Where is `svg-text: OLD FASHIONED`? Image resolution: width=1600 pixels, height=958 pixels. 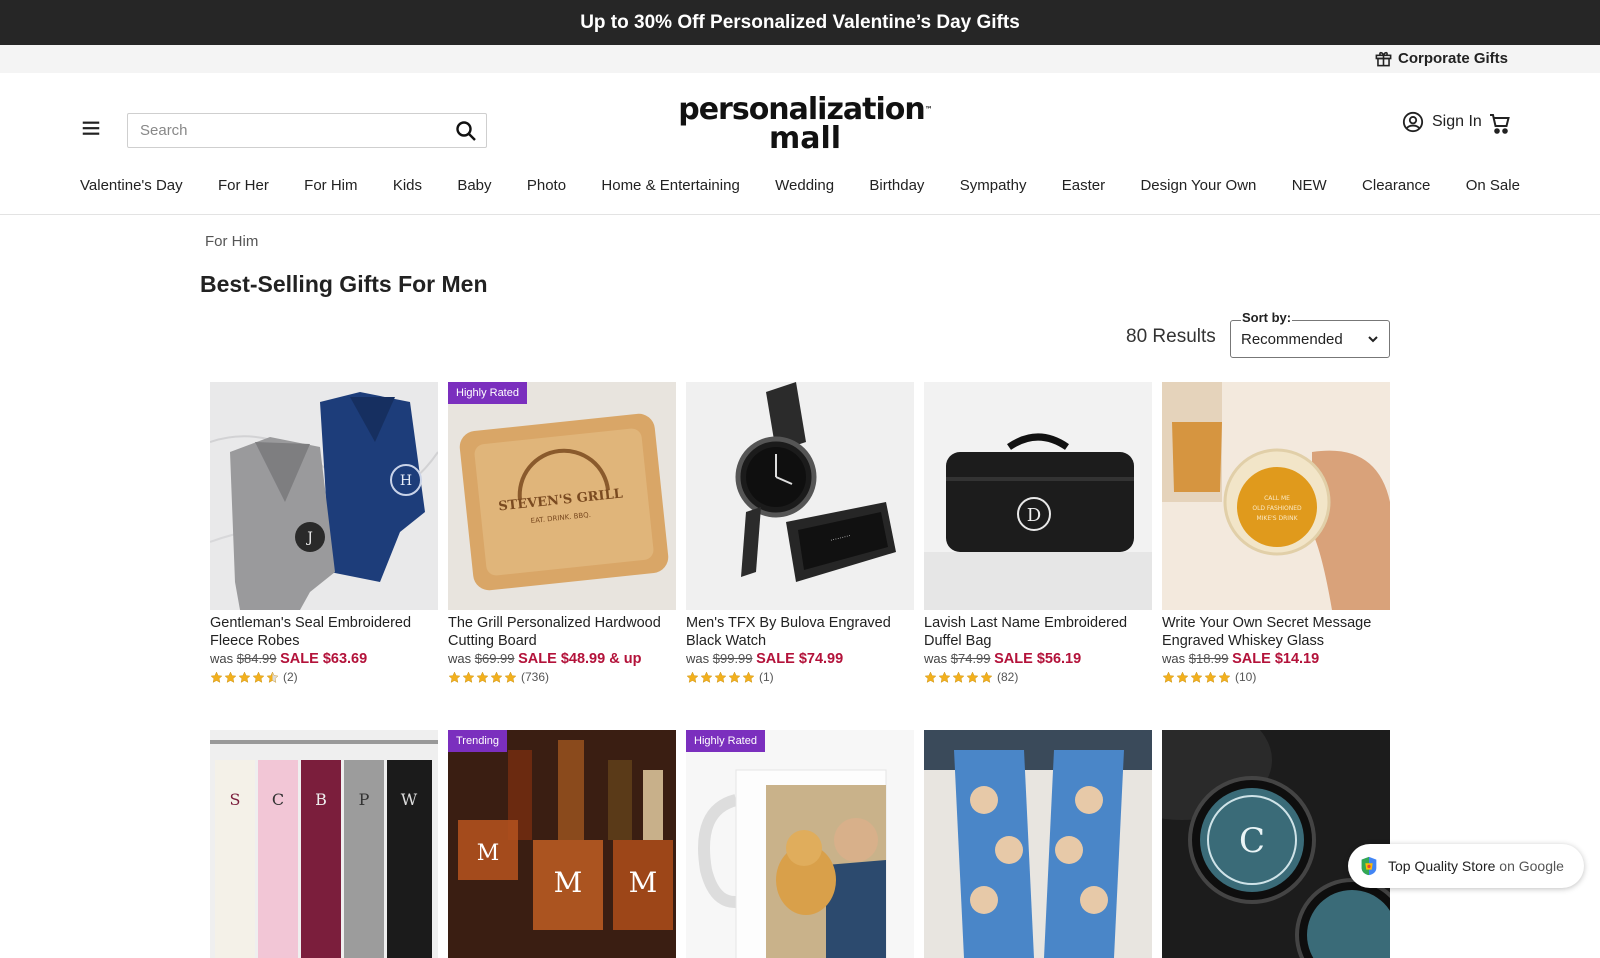
svg-text: OLD FASHIONED is located at coordinates (1277, 508).